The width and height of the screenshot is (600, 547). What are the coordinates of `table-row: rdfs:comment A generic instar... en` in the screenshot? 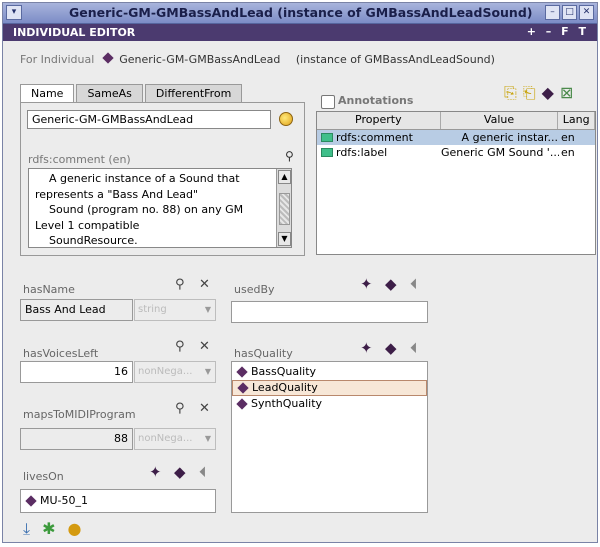 It's located at (456, 137).